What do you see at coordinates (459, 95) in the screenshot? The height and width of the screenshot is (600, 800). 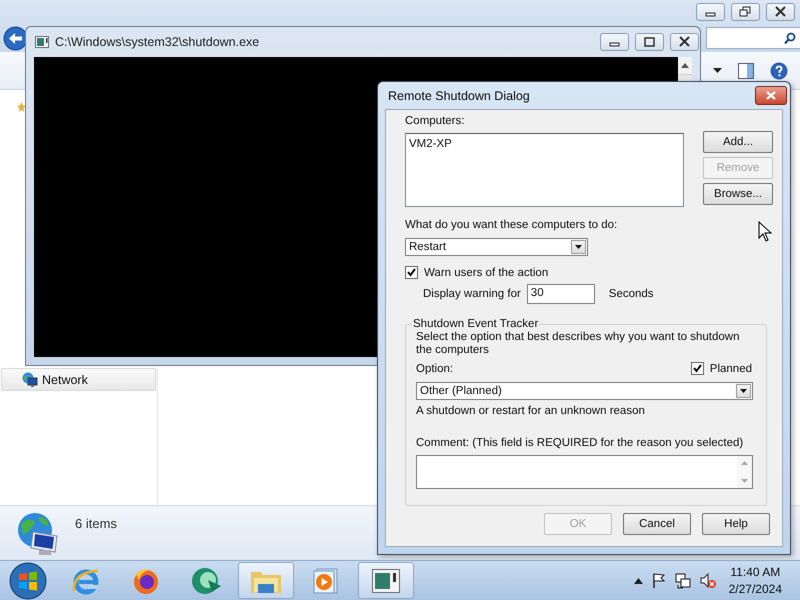 I see `dialog-title: Remote Shutdown Dialog` at bounding box center [459, 95].